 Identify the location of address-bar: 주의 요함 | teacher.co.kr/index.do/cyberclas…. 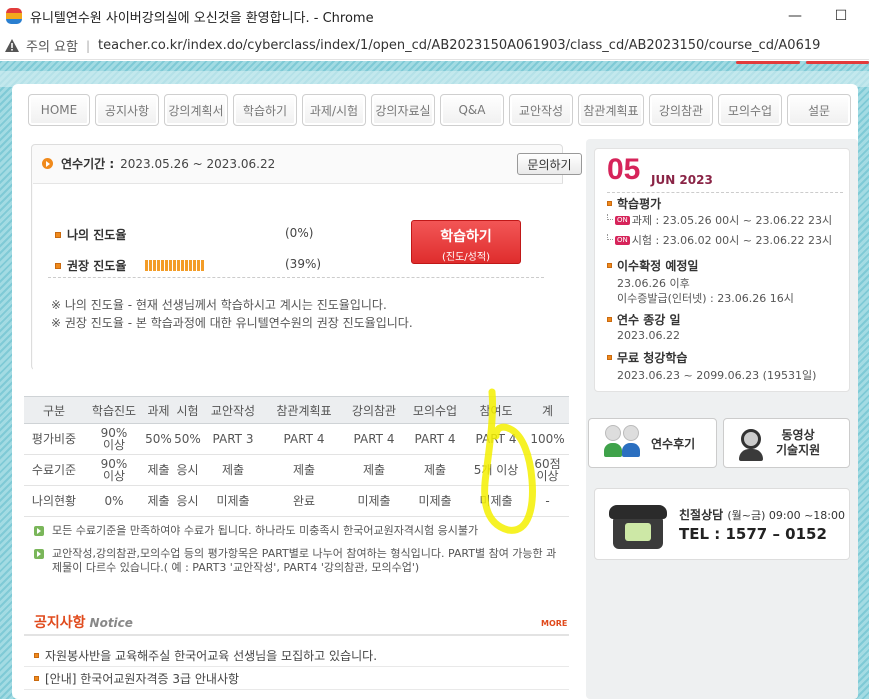
(434, 46).